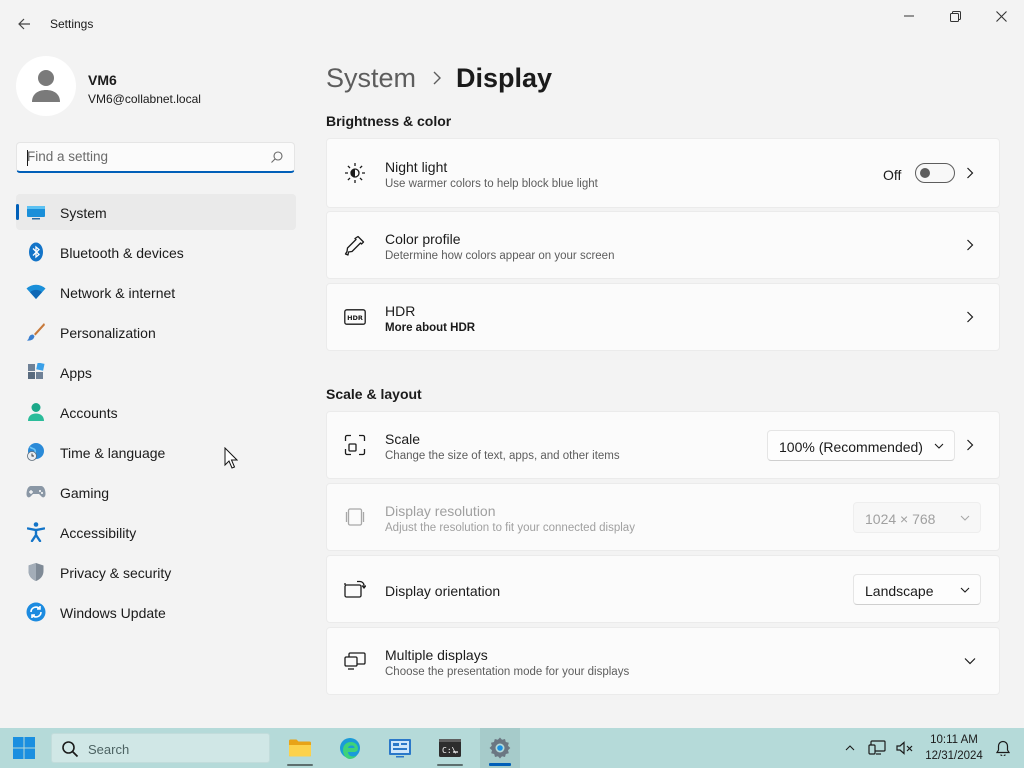 The width and height of the screenshot is (1024, 768). I want to click on display-orientation-card: Display orientation Landscape, so click(663, 589).